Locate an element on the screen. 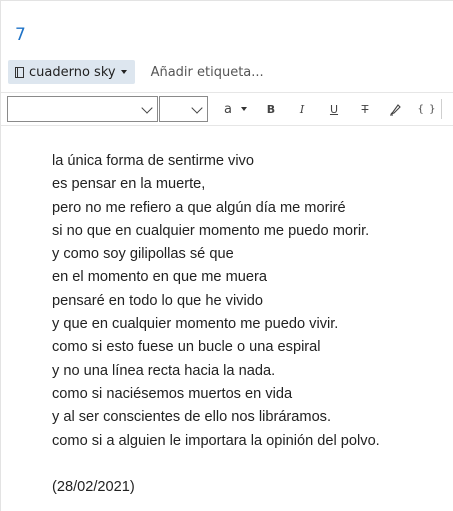 This screenshot has width=453, height=511. font-size-select is located at coordinates (183, 109).